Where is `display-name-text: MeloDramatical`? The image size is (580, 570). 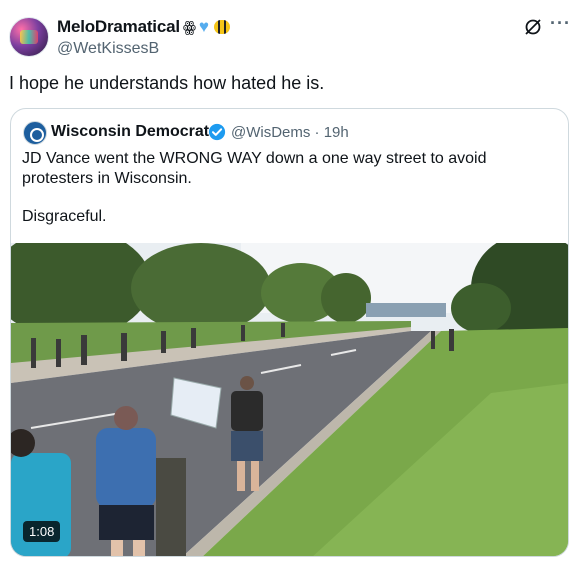 display-name-text: MeloDramatical is located at coordinates (118, 26).